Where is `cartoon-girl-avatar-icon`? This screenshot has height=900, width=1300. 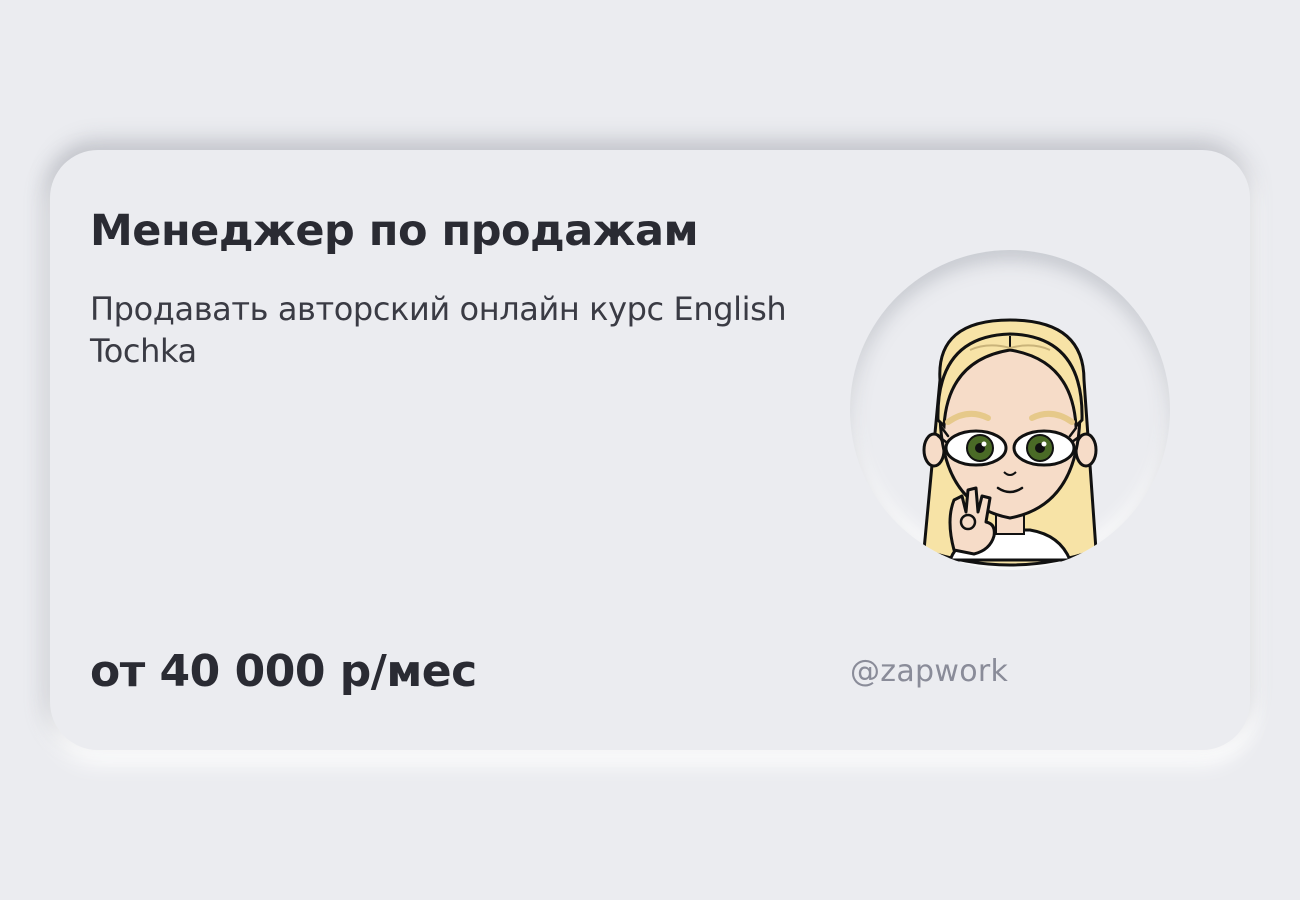 cartoon-girl-avatar-icon is located at coordinates (1010, 442).